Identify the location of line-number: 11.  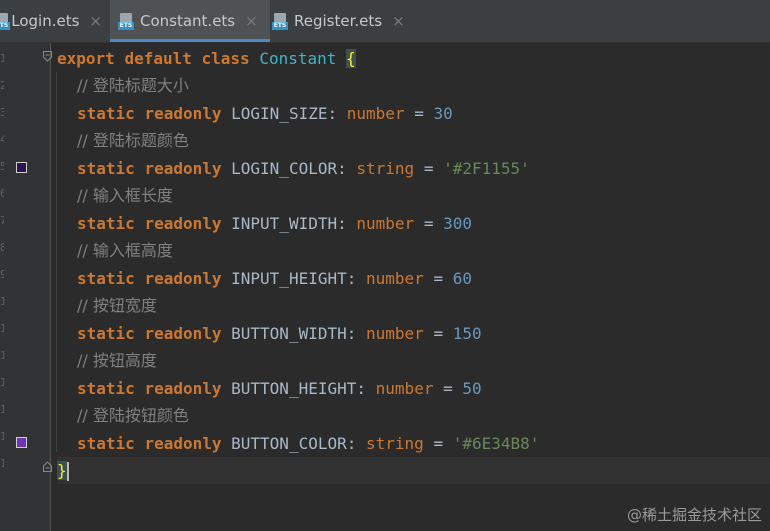
(2, 328).